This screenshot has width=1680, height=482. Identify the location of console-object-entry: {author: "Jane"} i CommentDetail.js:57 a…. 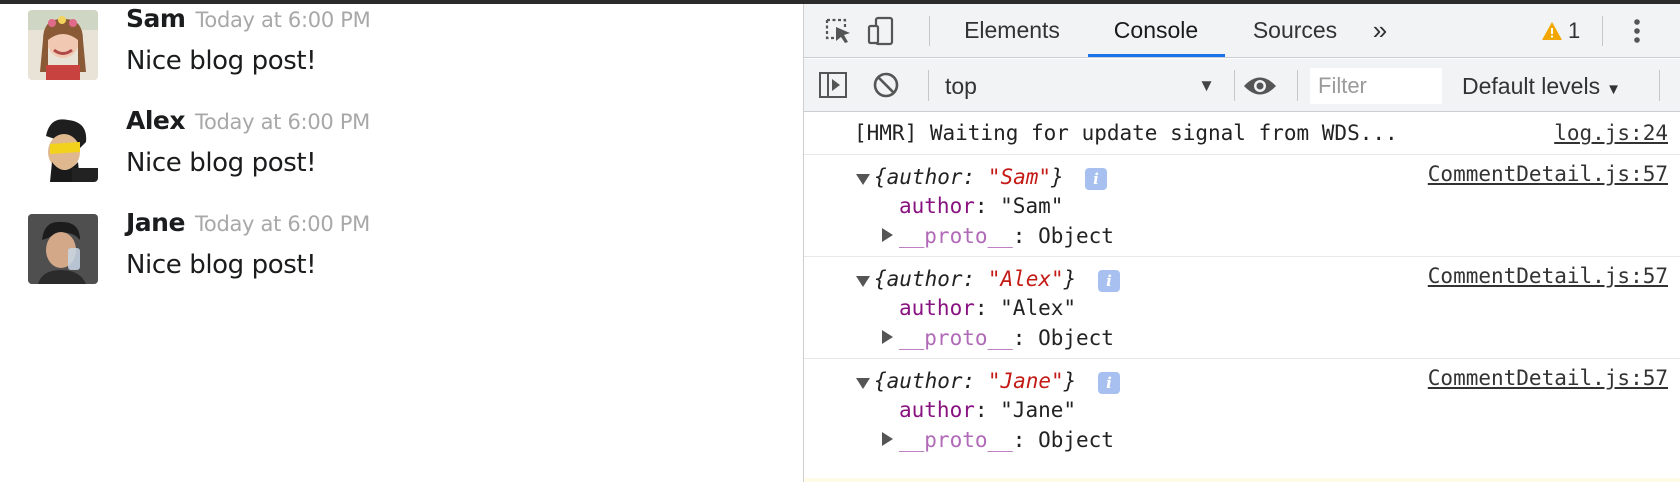
(1242, 410).